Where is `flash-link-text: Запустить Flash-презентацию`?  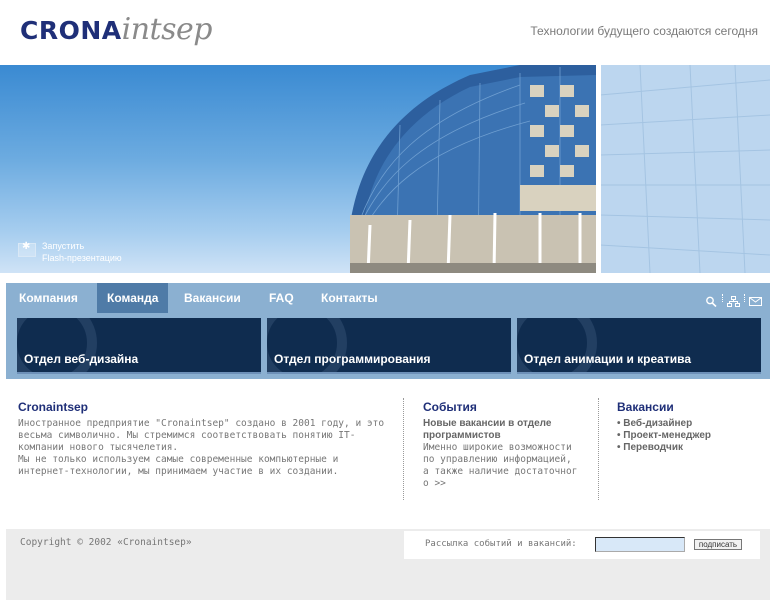
flash-link-text: Запустить Flash-презентацию is located at coordinates (82, 252).